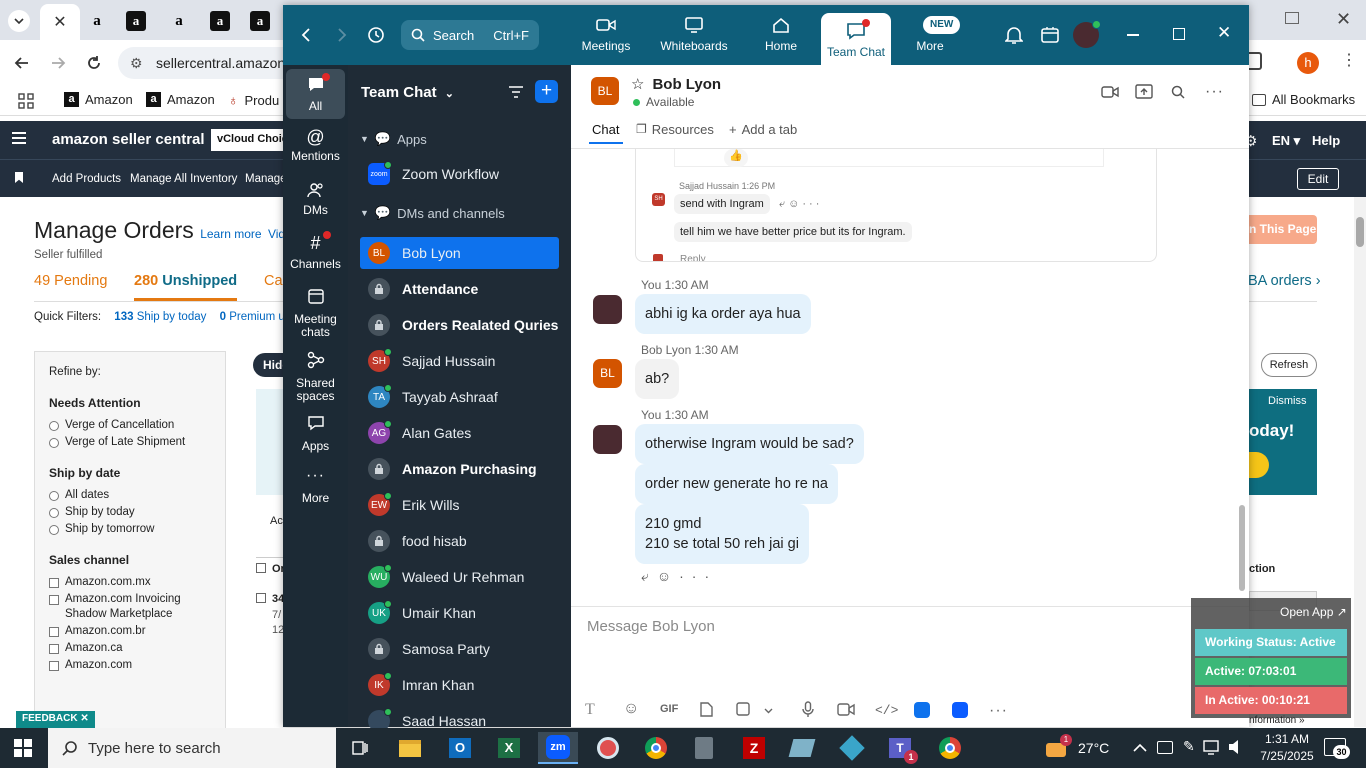  What do you see at coordinates (704, 748) in the screenshot?
I see `calculator-icon` at bounding box center [704, 748].